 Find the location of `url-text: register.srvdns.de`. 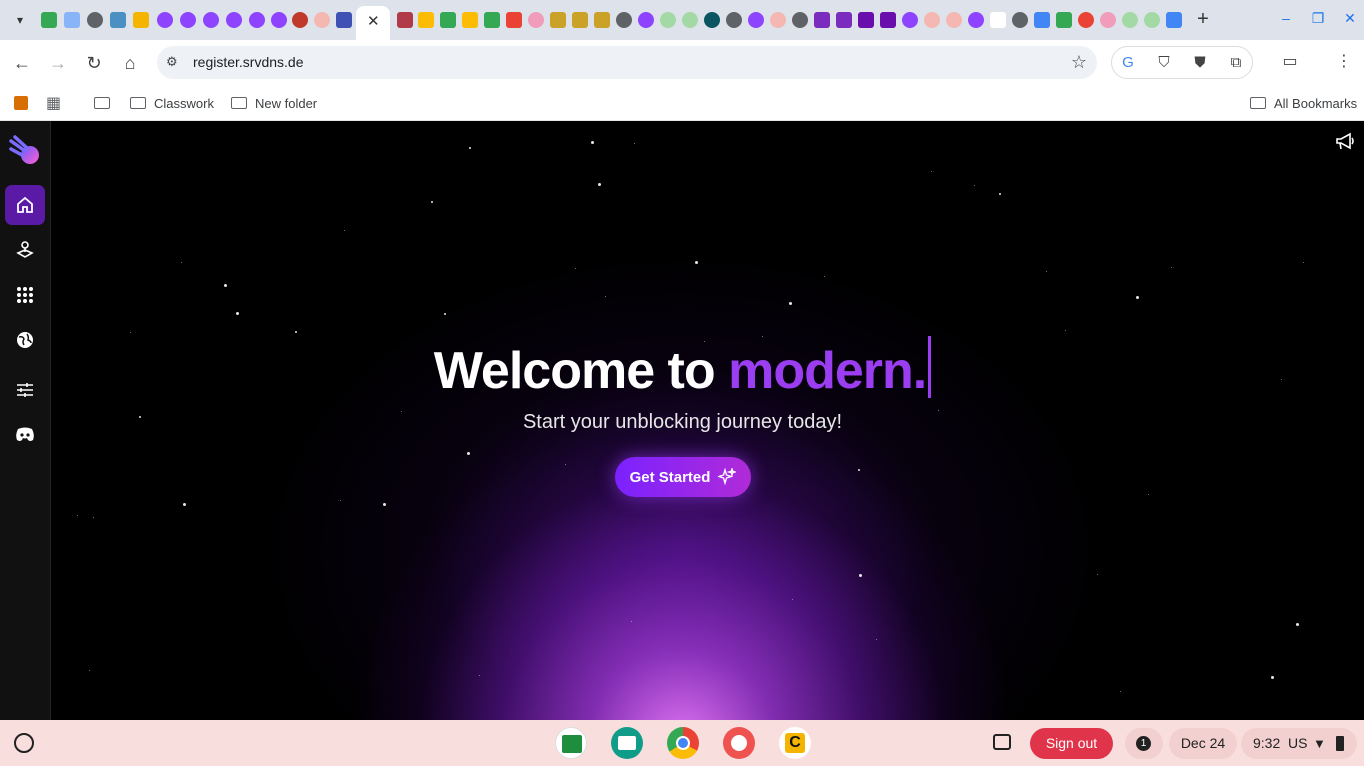

url-text: register.srvdns.de is located at coordinates (248, 62).